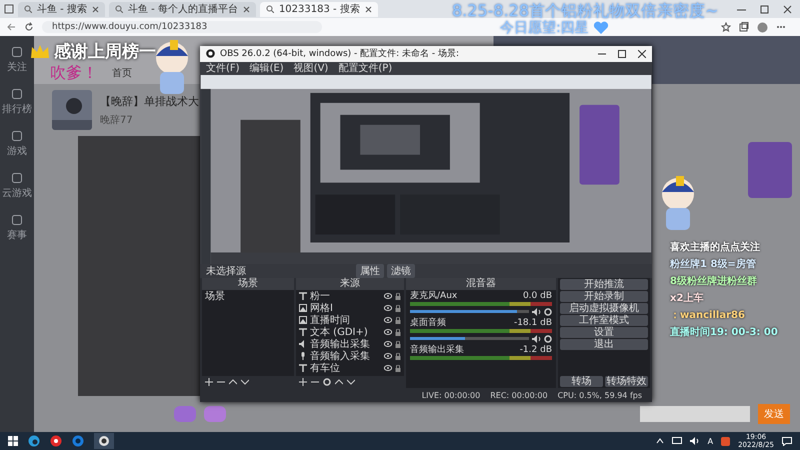 The height and width of the screenshot is (450, 800). Describe the element at coordinates (660, 441) in the screenshot. I see `caret-icon` at that location.